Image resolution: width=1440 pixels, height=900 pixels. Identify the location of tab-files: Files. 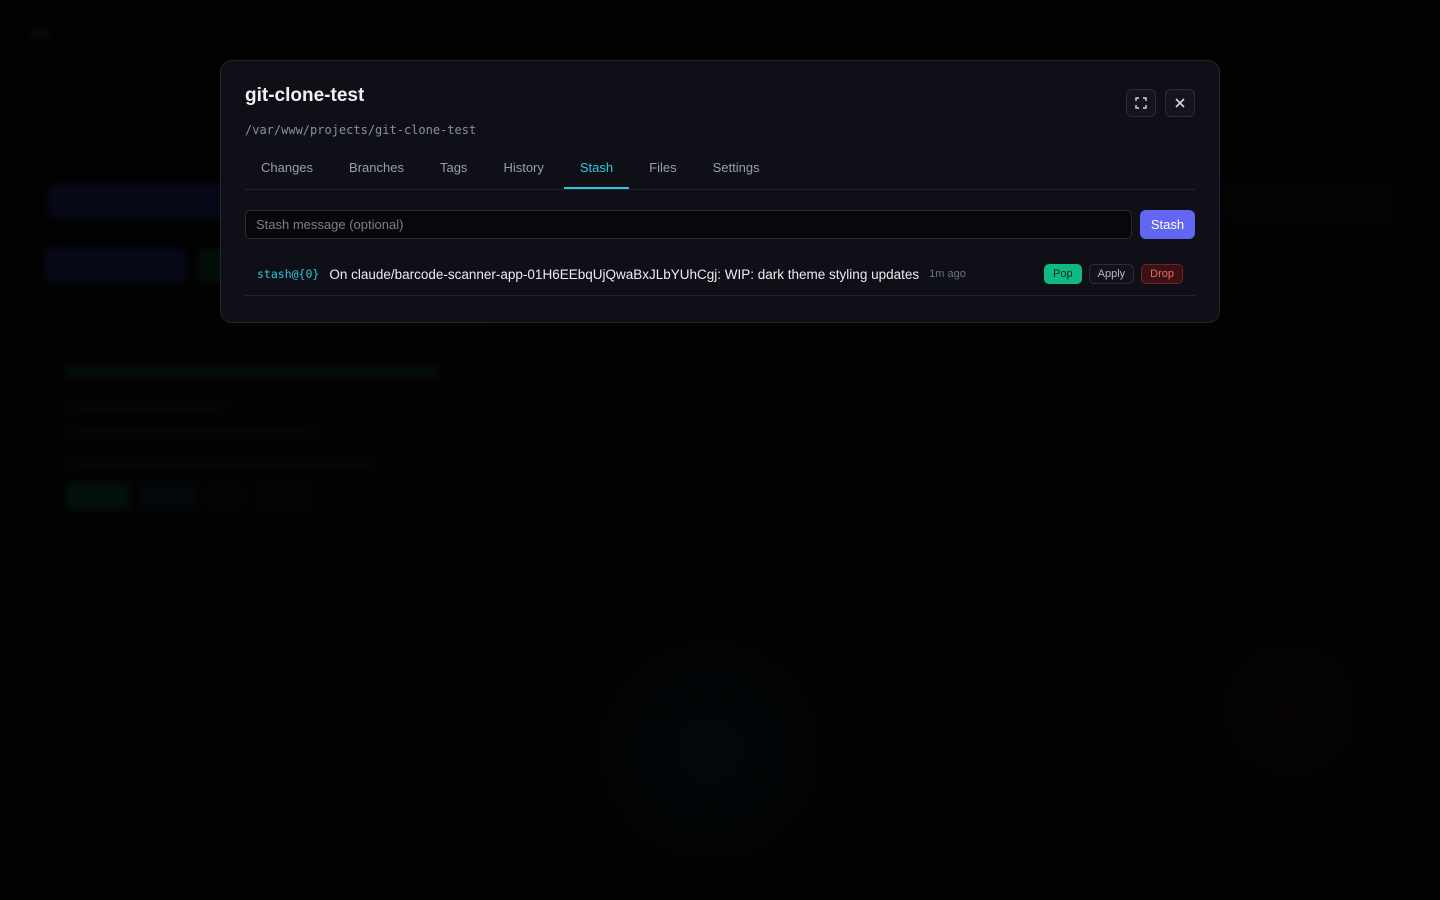
(662, 170).